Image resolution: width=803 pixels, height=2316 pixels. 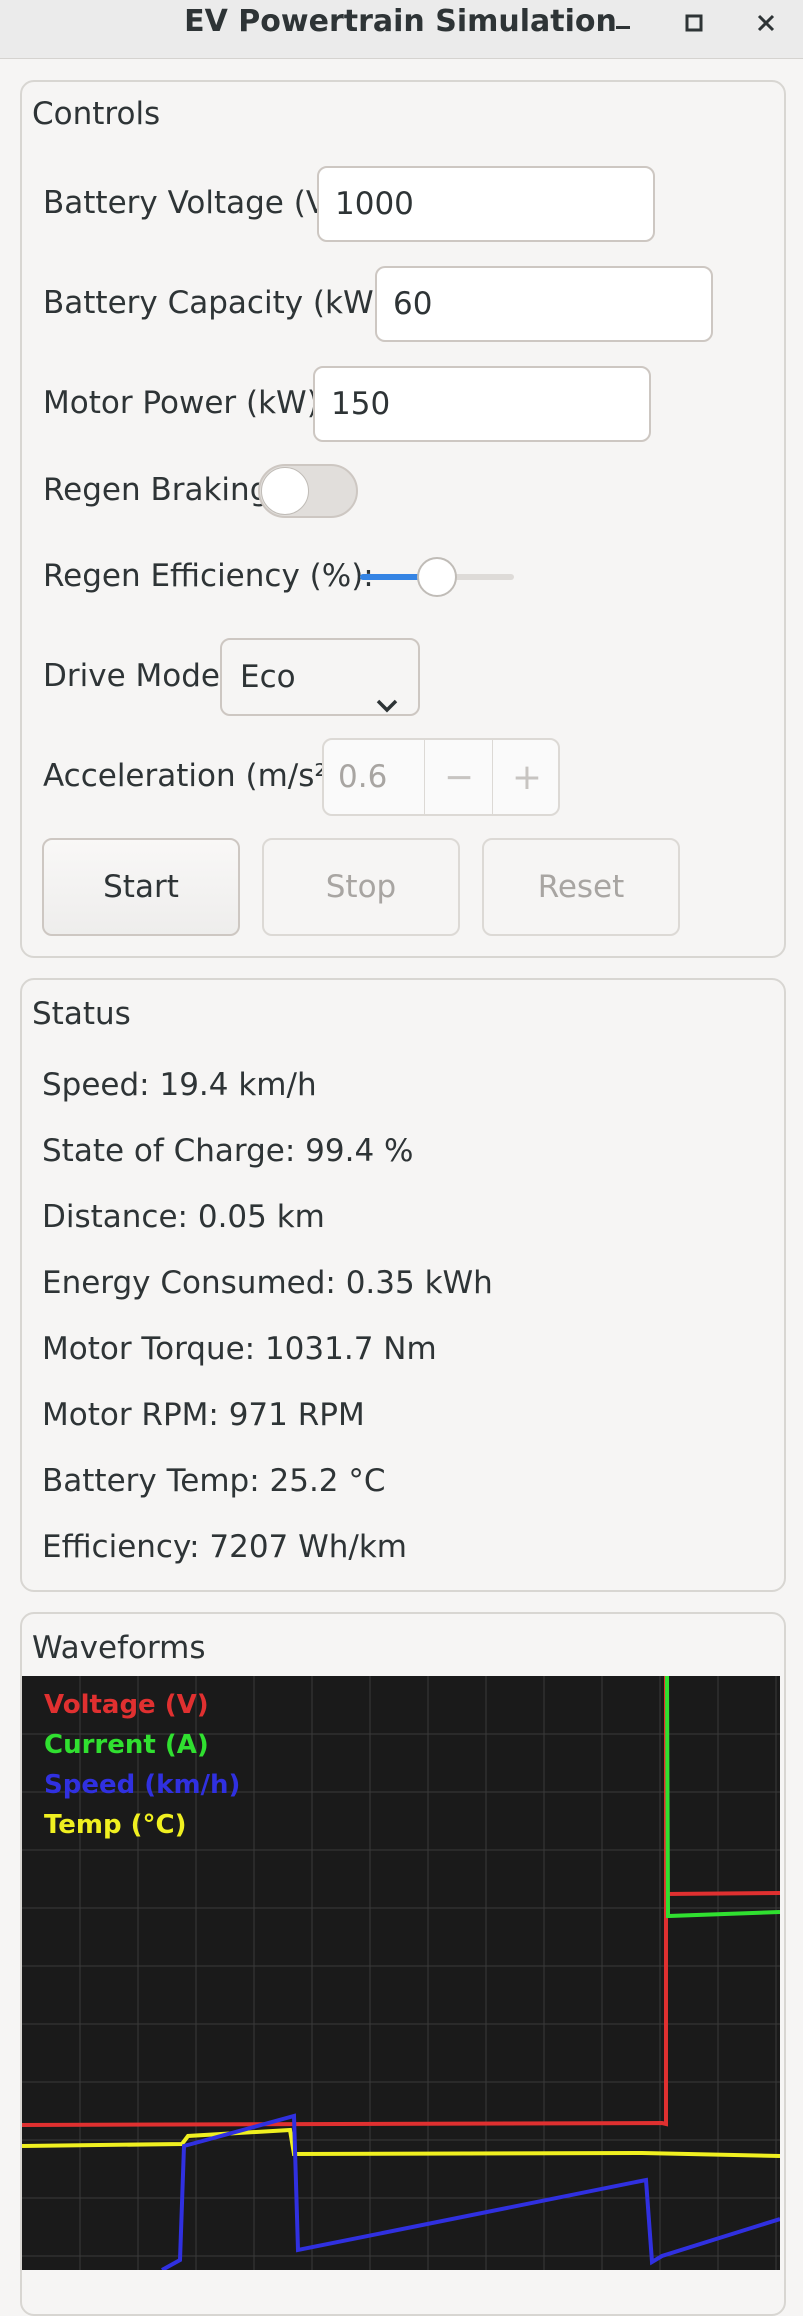 I want to click on motor-rpm-readout: Motor RPM: 971 RPM, so click(x=203, y=1415).